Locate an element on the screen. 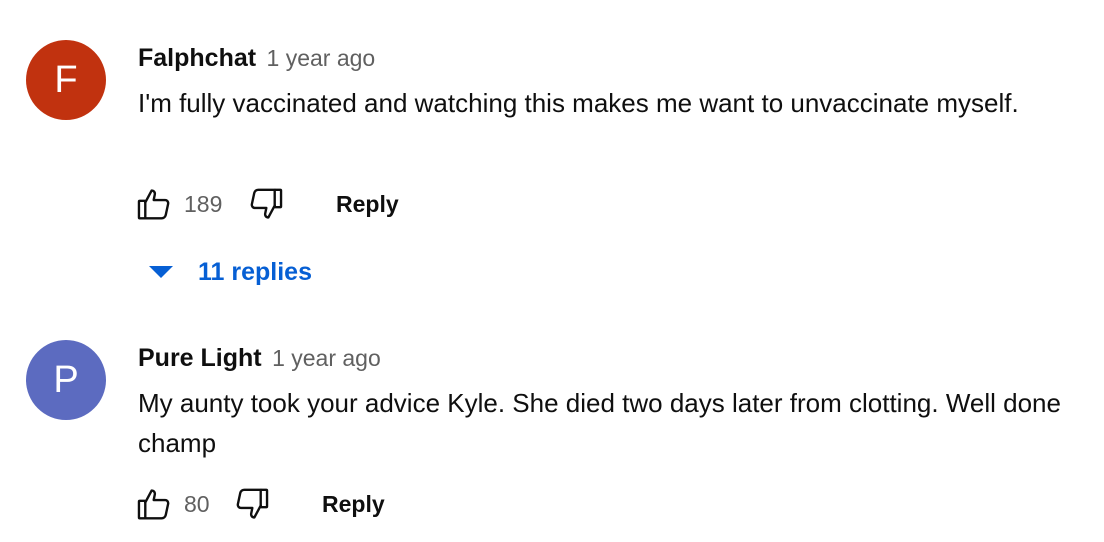 This screenshot has height=542, width=1104. avatar-letter: F is located at coordinates (66, 80).